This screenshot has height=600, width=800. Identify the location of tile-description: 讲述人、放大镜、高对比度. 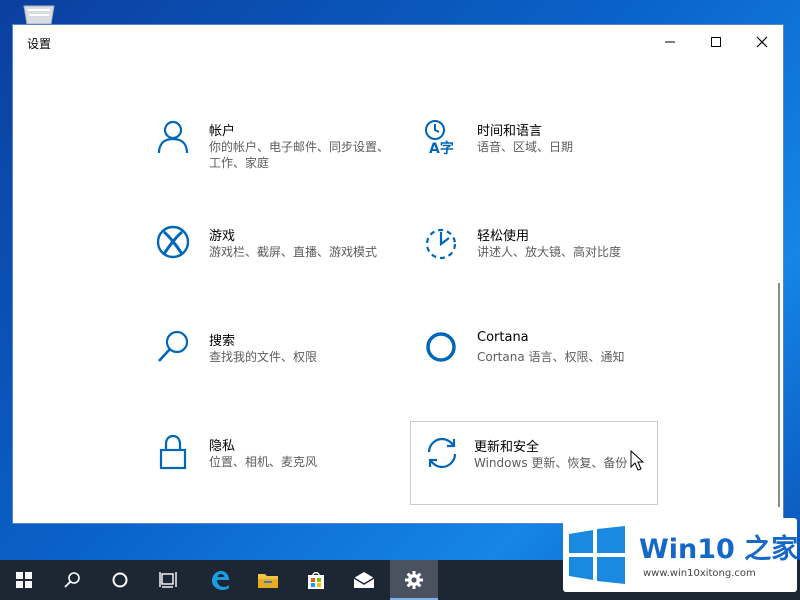
(549, 252).